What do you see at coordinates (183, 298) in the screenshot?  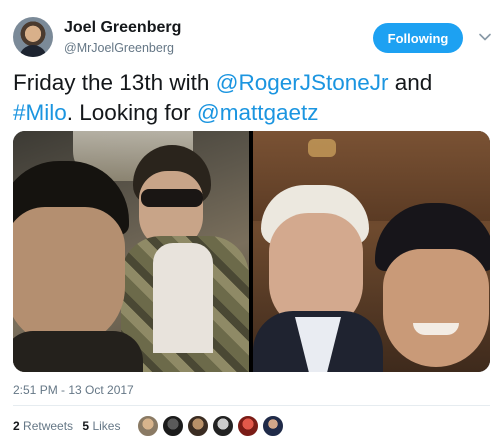 I see `white-shirt` at bounding box center [183, 298].